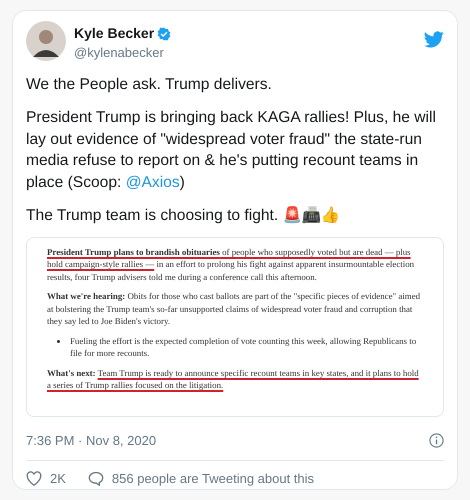 This screenshot has width=470, height=500. I want to click on mention-link: @Axios, so click(153, 182).